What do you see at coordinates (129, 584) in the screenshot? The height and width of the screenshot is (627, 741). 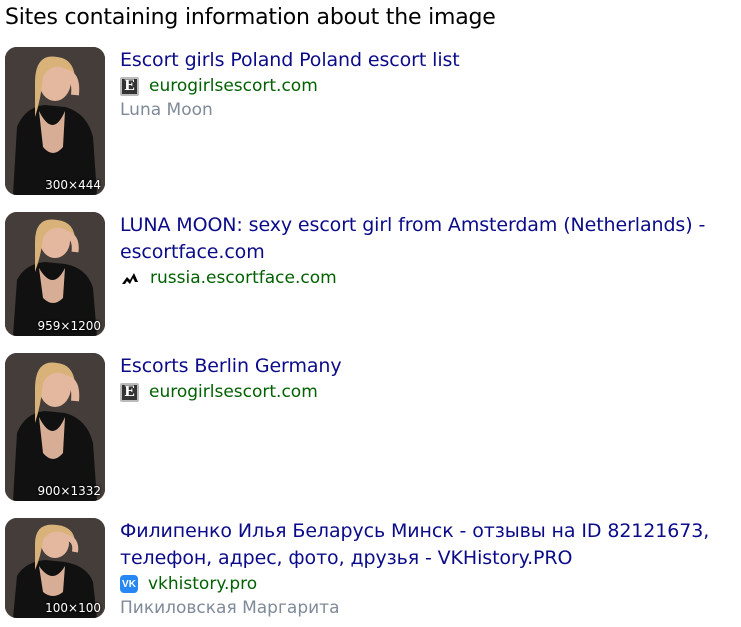 I see `vk-favicon-icon: VK` at bounding box center [129, 584].